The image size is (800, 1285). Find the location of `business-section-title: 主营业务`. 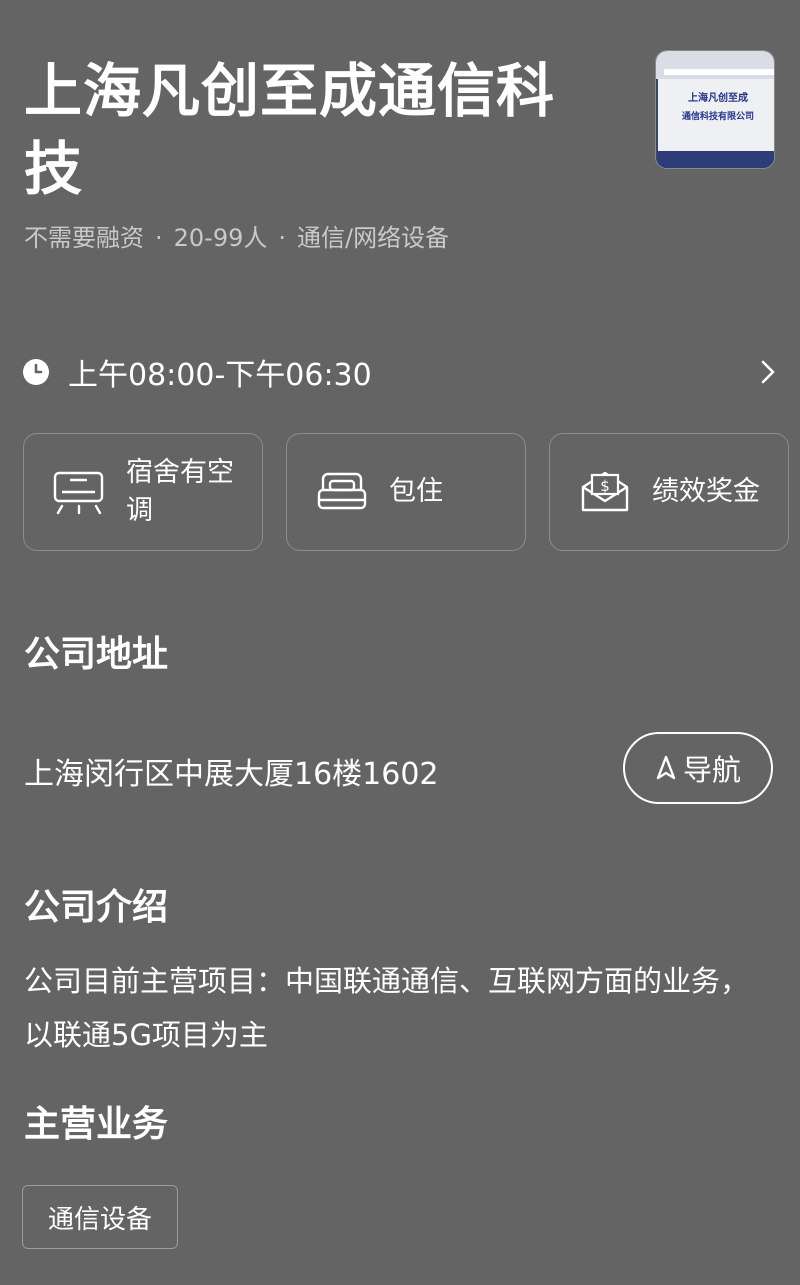

business-section-title: 主营业务 is located at coordinates (96, 1124).